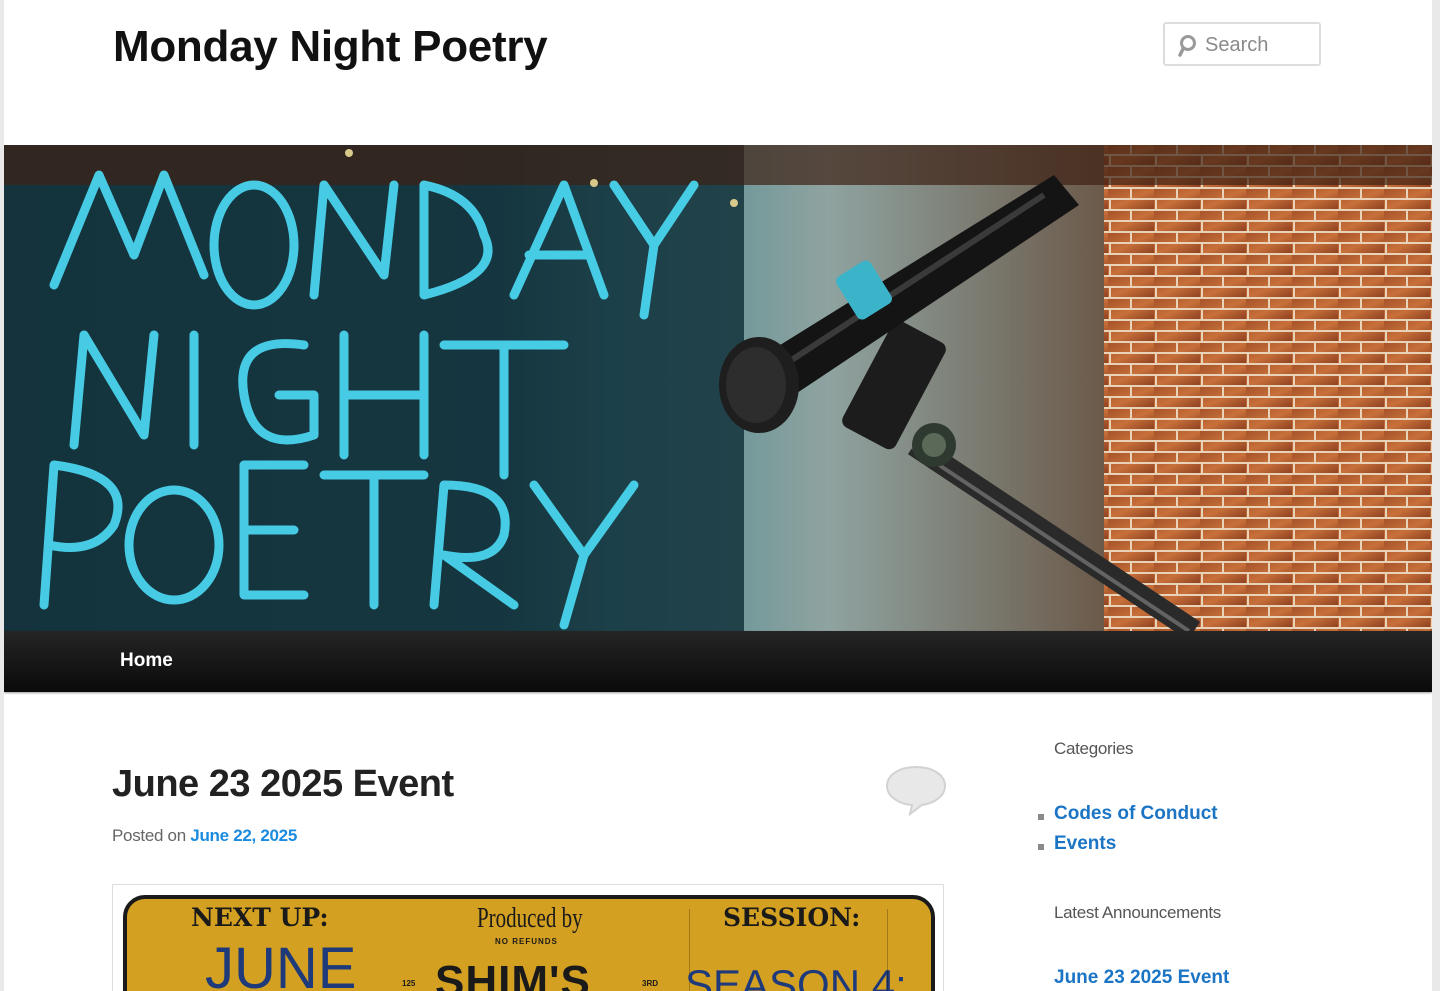  I want to click on poster-season: SEASON 4:, so click(796, 976).